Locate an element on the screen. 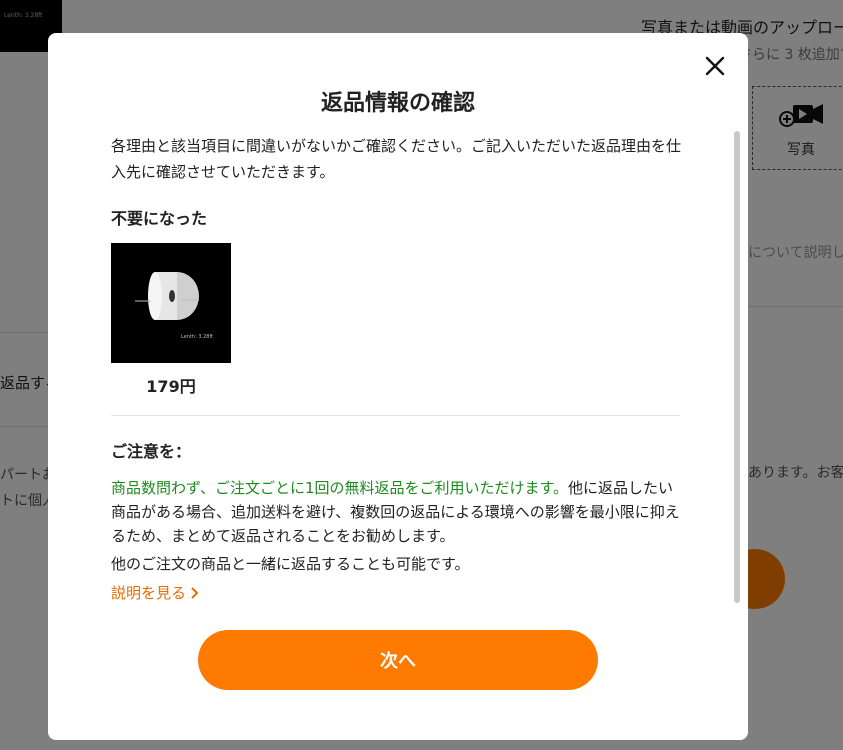  product-image: Lenth: 3.28ft is located at coordinates (171, 303).